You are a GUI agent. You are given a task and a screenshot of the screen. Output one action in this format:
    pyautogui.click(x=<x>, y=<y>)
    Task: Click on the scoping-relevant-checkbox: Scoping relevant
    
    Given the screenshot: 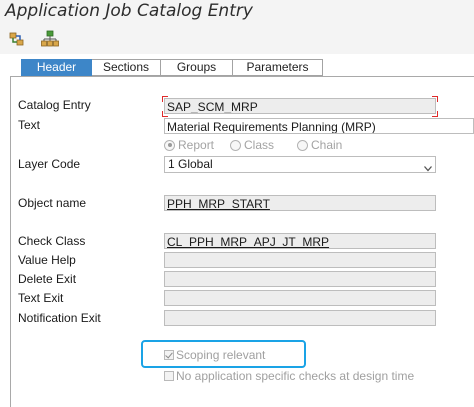 What is the action you would take?
    pyautogui.click(x=214, y=355)
    